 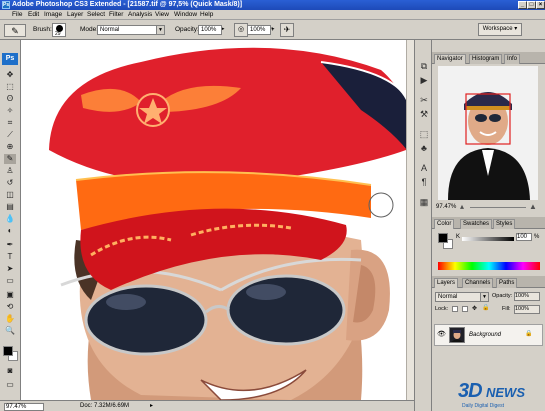 I want to click on tab-channels: Channels, so click(x=478, y=283).